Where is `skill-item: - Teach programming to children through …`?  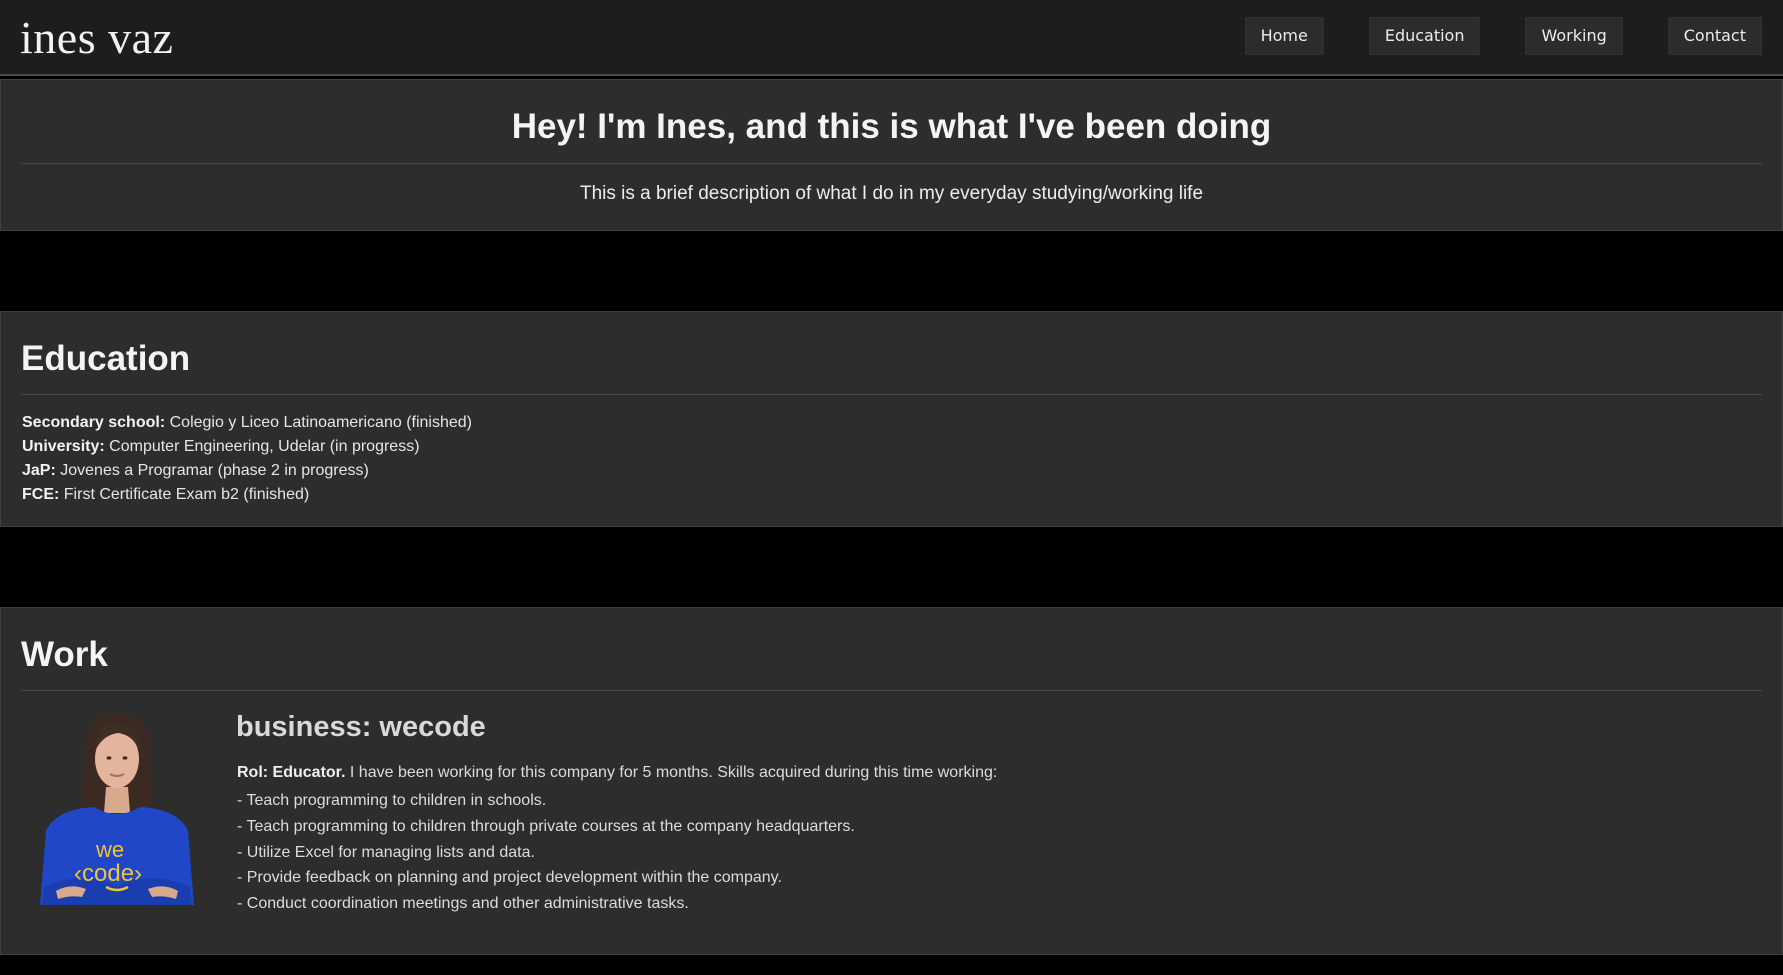
skill-item: - Teach programming to children through … is located at coordinates (546, 826).